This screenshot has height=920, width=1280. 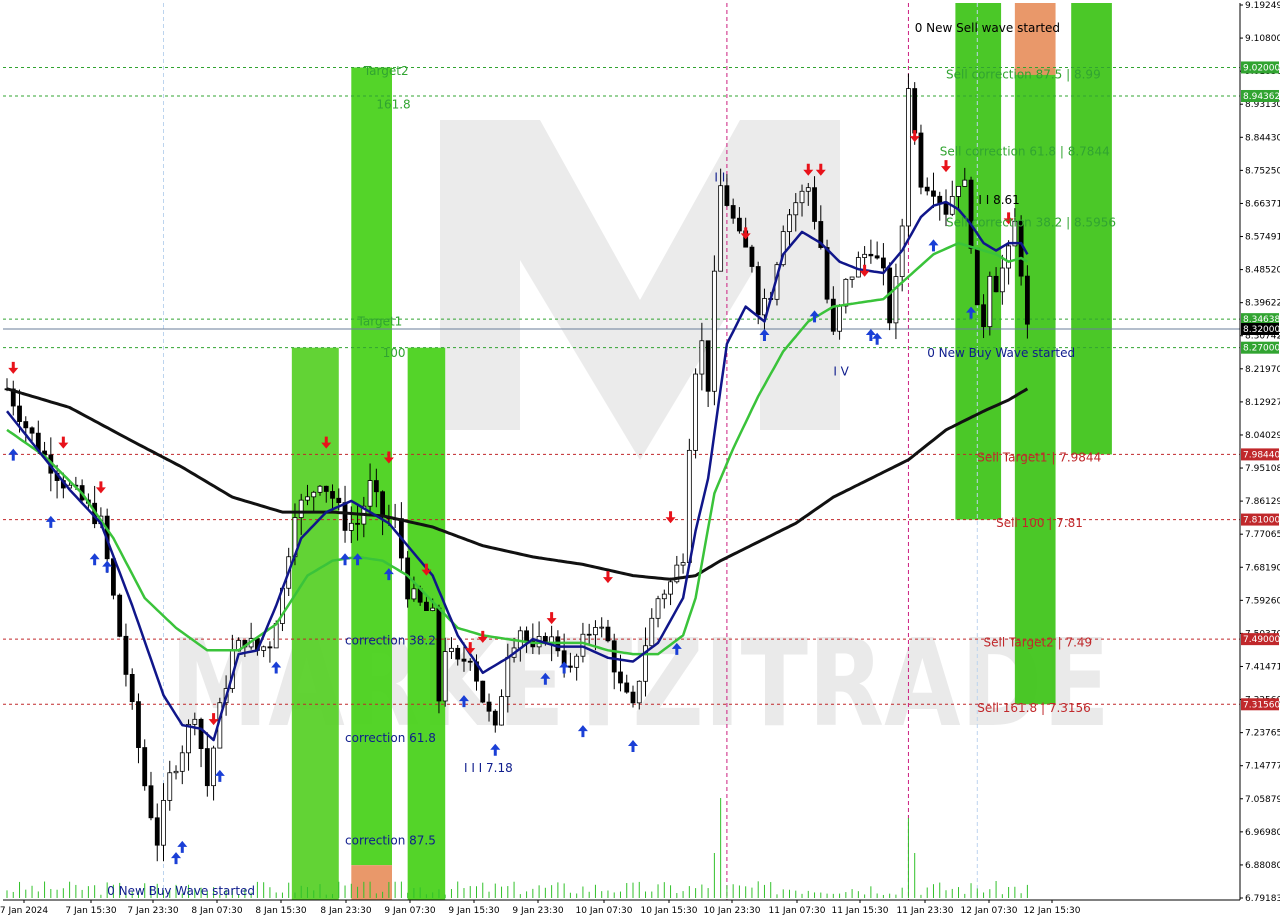 I want to click on chart-annotation: Sell Target1 | 7.9844, so click(x=1039, y=458).